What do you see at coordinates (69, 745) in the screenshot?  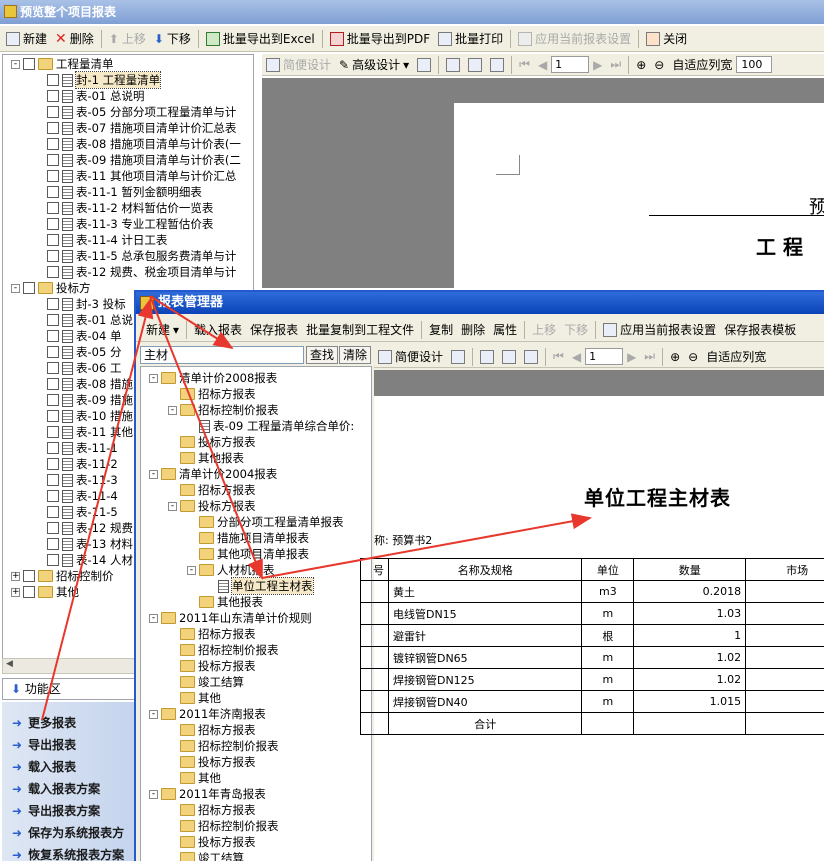 I see `function-item: ➜ 导出报表` at bounding box center [69, 745].